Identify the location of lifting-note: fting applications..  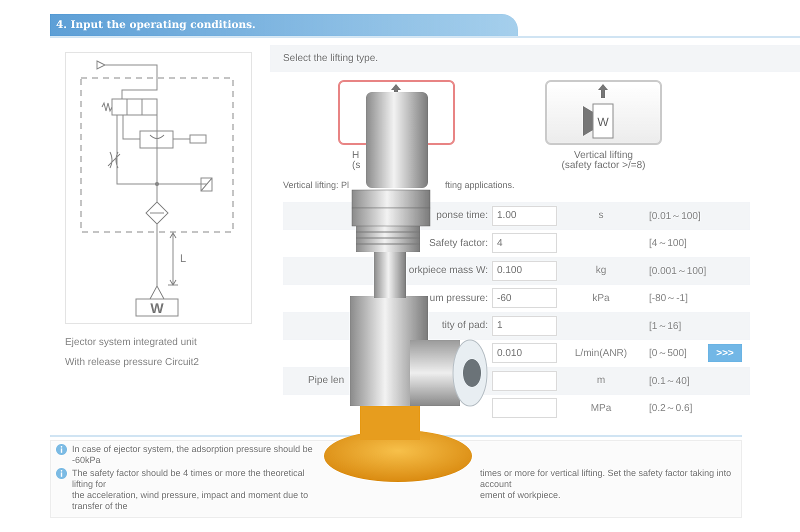
(480, 185).